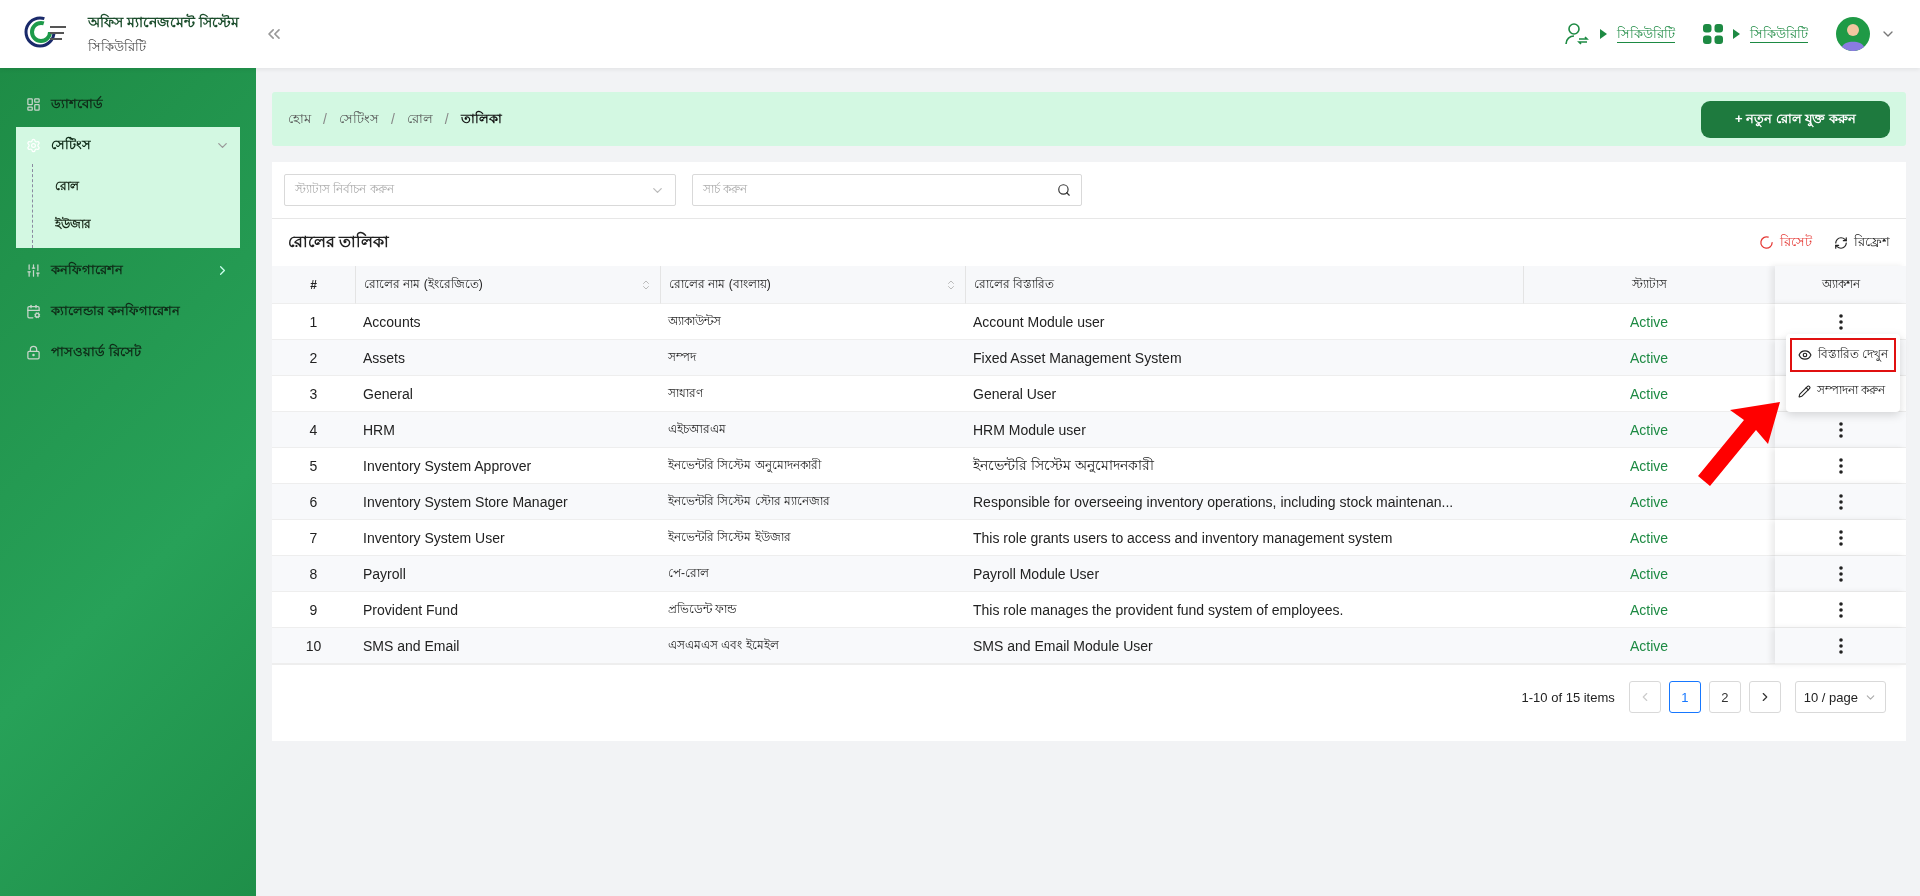 This screenshot has width=1920, height=896. I want to click on table-cell: সম্পদ, so click(812, 358).